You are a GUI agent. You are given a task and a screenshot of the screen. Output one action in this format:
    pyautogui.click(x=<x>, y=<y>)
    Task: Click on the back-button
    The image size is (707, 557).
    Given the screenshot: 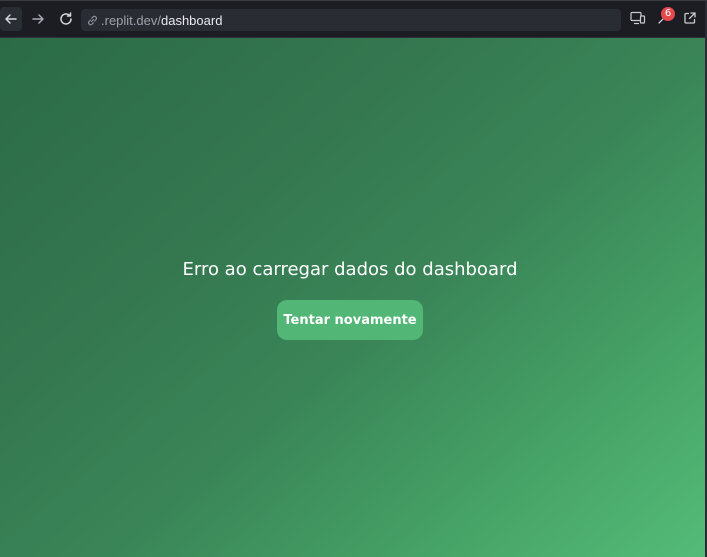 What is the action you would take?
    pyautogui.click(x=11, y=19)
    